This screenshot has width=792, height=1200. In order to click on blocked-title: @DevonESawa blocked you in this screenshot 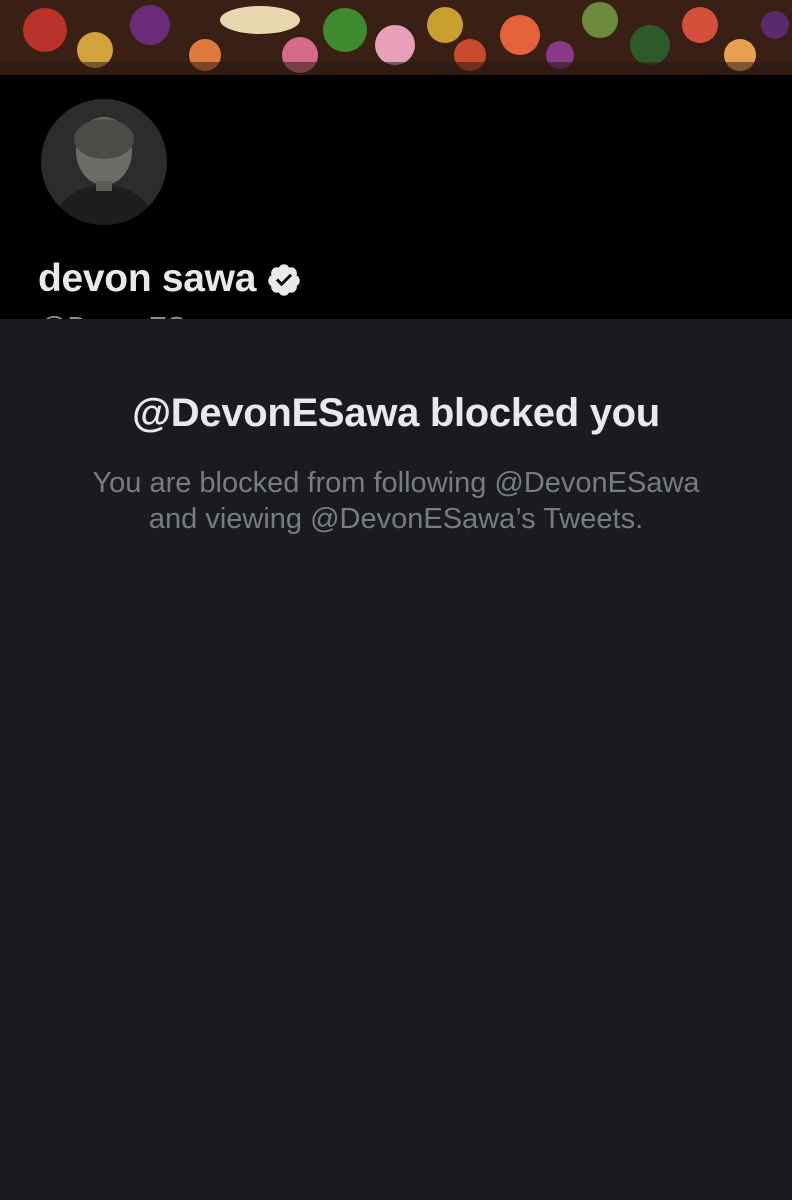, I will do `click(396, 413)`.